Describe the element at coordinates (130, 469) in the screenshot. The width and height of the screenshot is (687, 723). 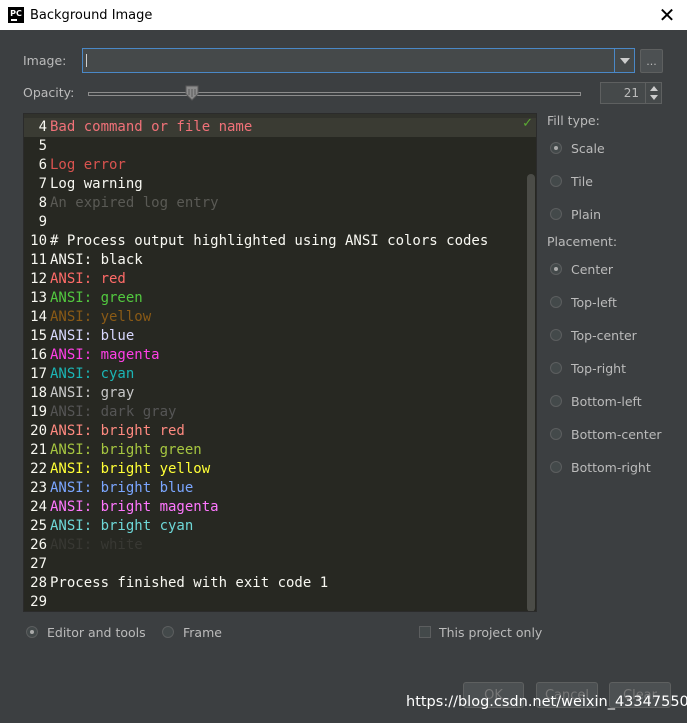
I see `line-text: ANSI: bright yellow` at that location.